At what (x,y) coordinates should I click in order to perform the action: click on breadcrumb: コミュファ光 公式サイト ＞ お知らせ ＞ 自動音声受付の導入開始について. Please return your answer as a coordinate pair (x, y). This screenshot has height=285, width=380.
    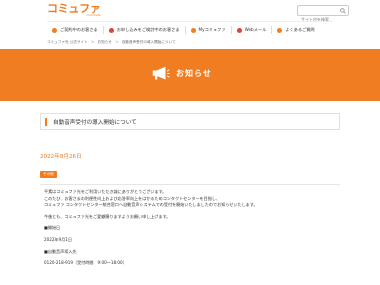
    Looking at the image, I should click on (112, 42).